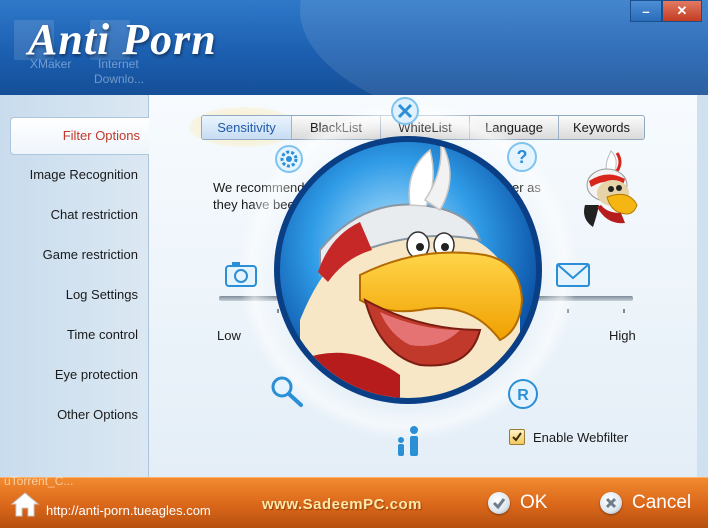  What do you see at coordinates (611, 503) in the screenshot?
I see `cancel-icon` at bounding box center [611, 503].